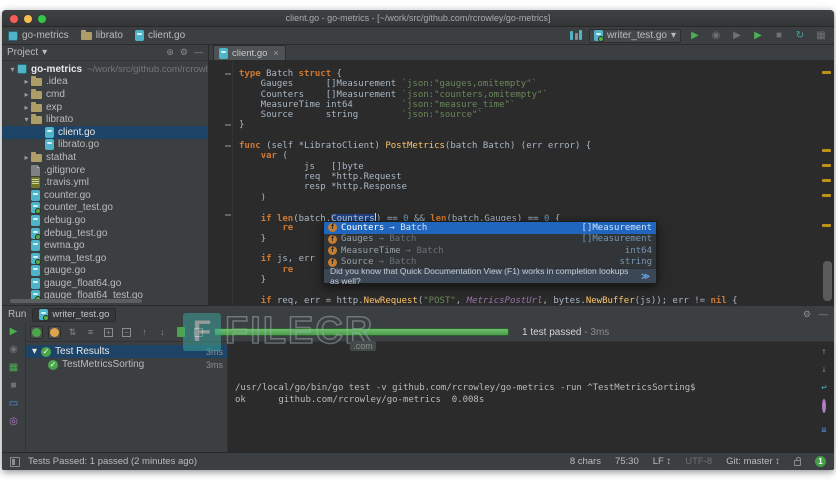 The width and height of the screenshot is (836, 484). What do you see at coordinates (14, 331) in the screenshot?
I see `rerun-button: ▶` at bounding box center [14, 331].